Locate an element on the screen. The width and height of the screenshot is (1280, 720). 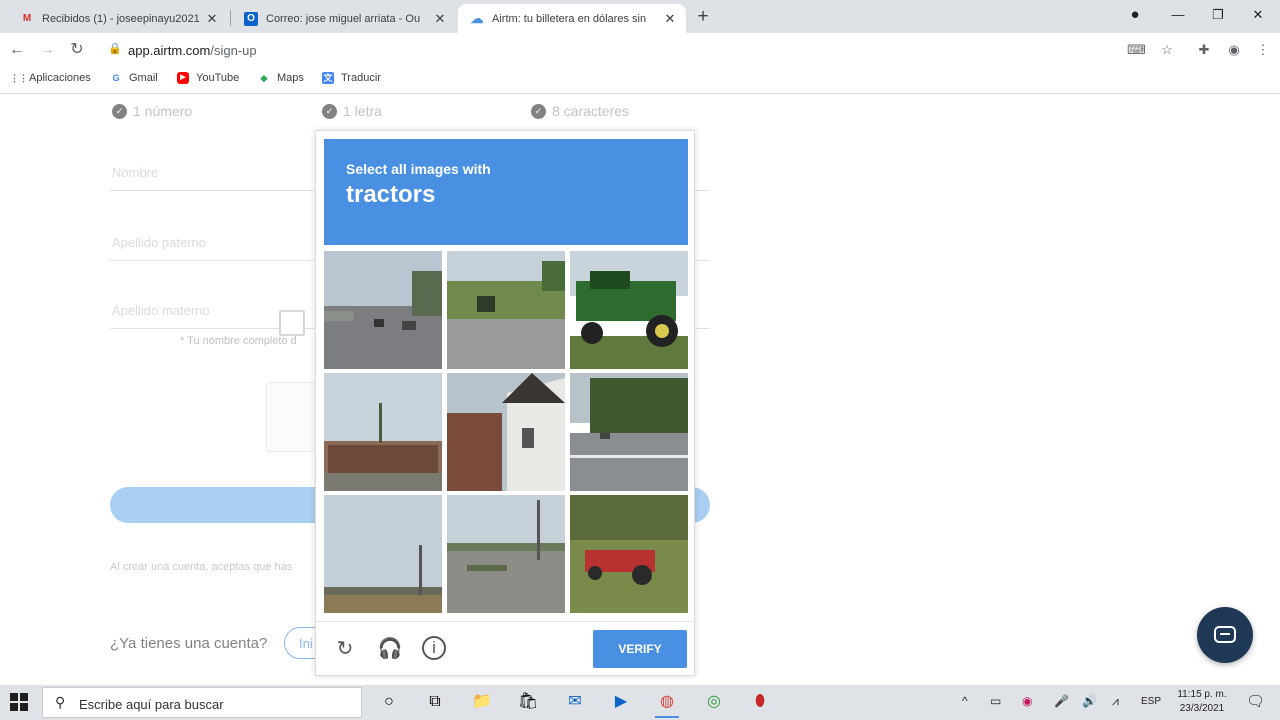
bookmark-gmail: G Gmail is located at coordinates (134, 78).